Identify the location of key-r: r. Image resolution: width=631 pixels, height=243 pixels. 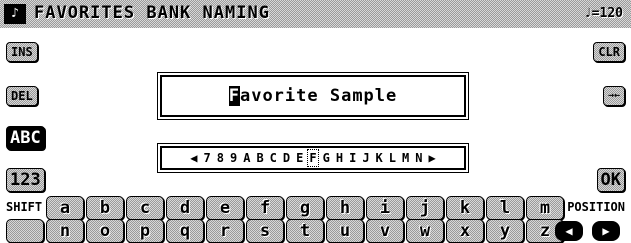
(225, 231).